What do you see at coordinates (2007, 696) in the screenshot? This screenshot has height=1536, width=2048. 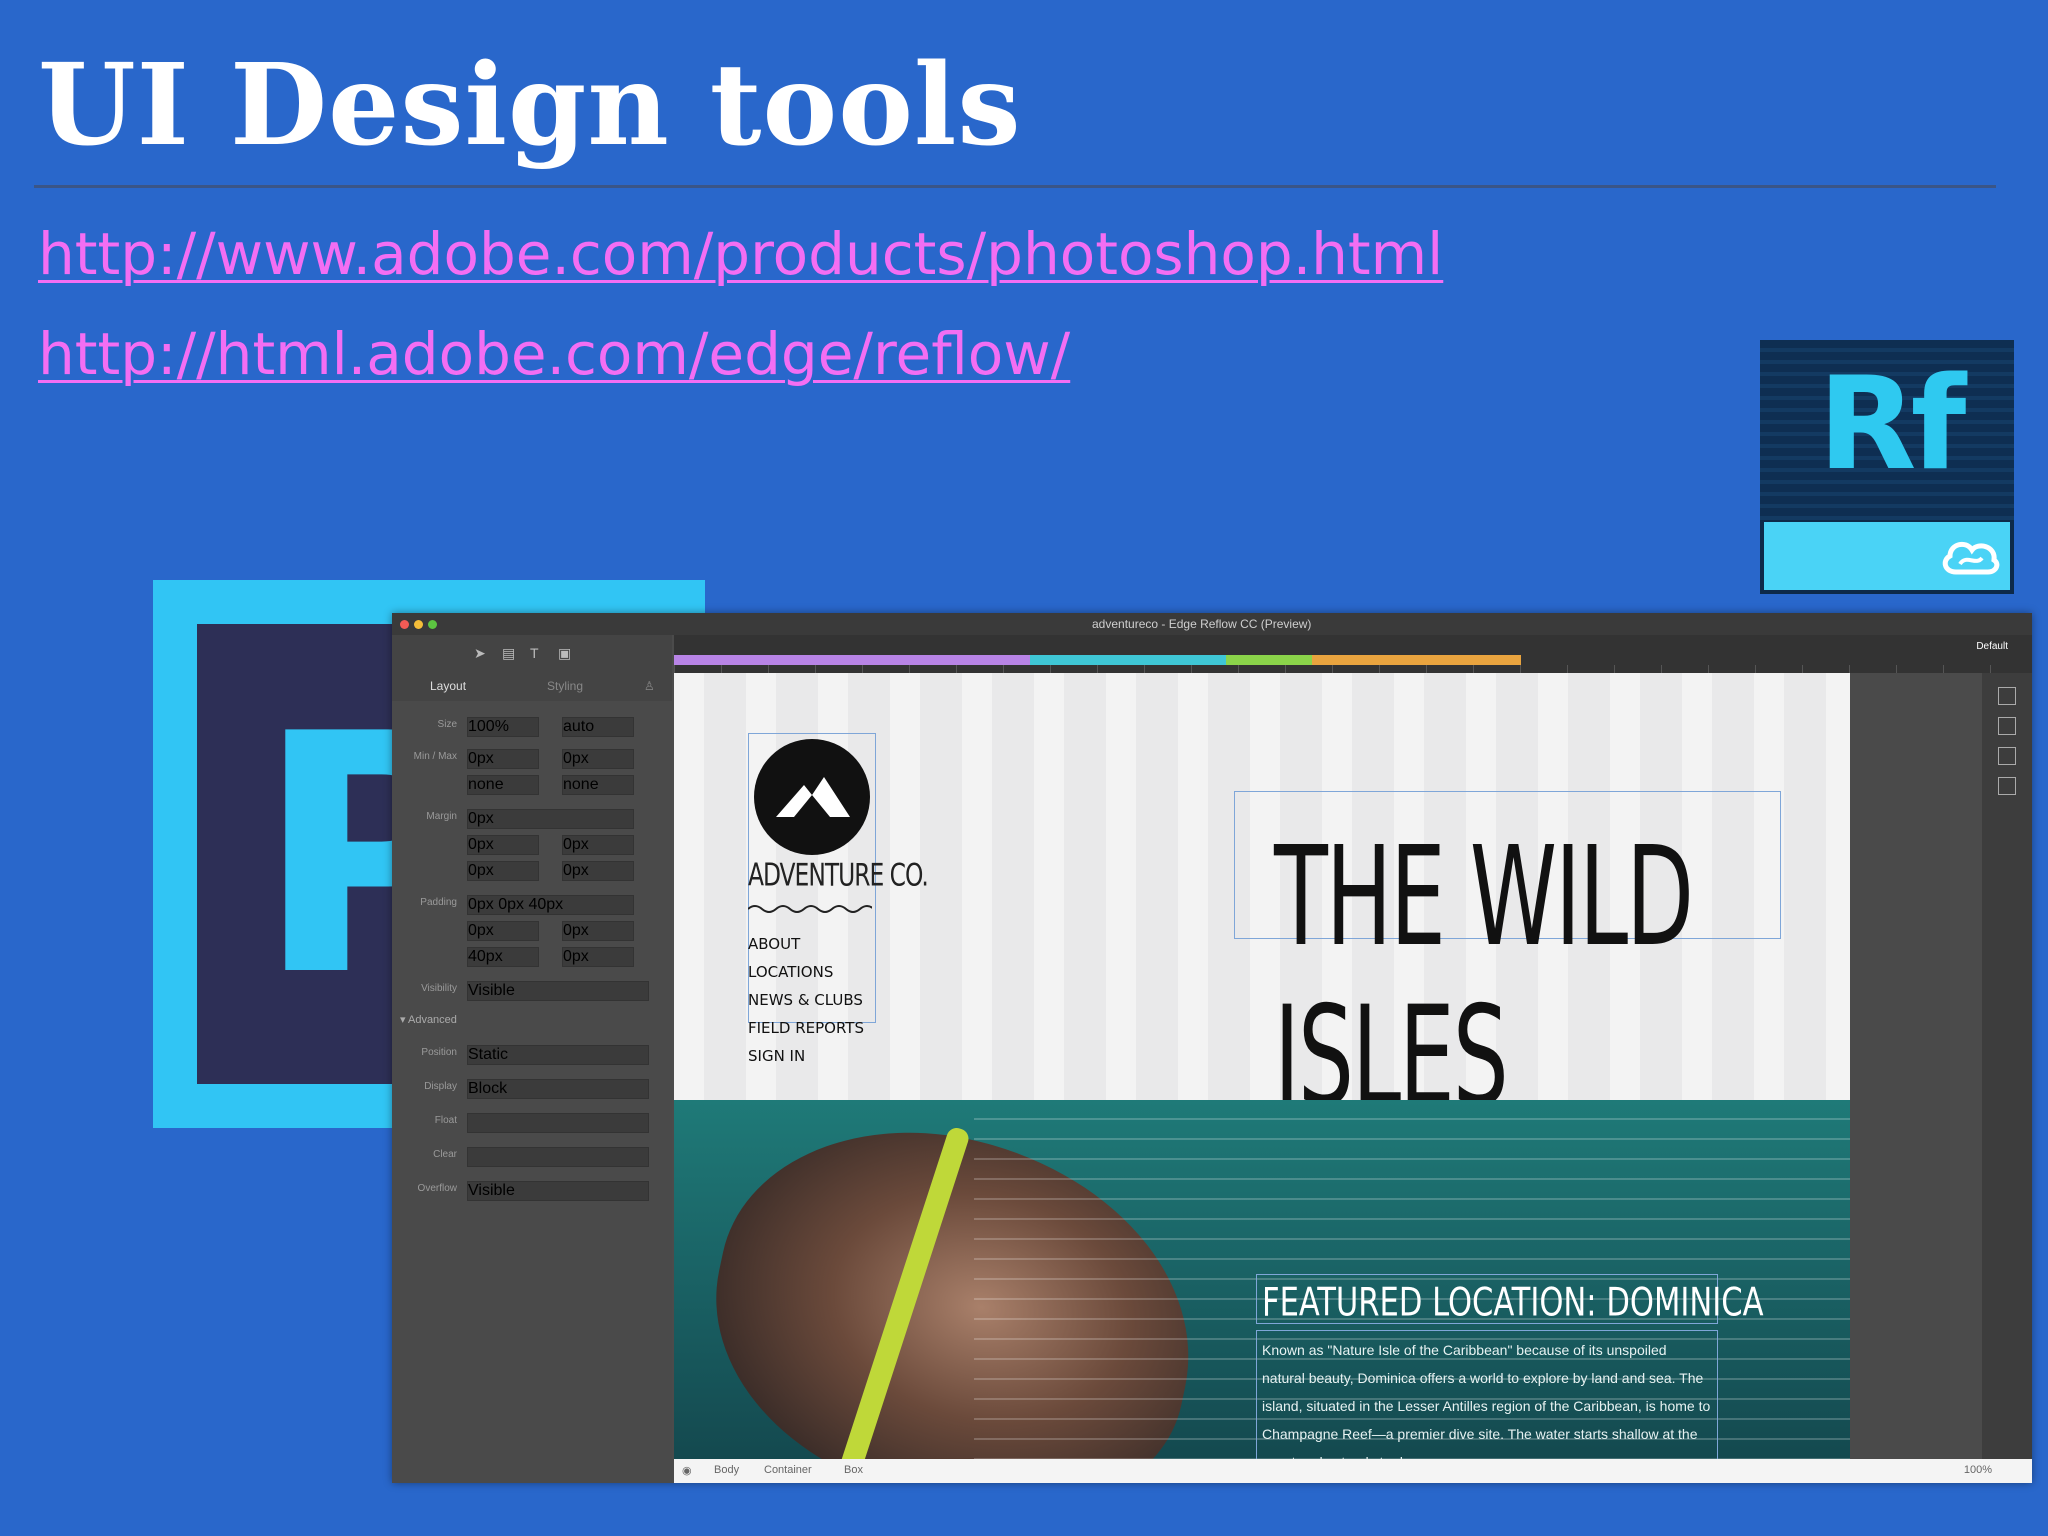 I see `device-icon` at bounding box center [2007, 696].